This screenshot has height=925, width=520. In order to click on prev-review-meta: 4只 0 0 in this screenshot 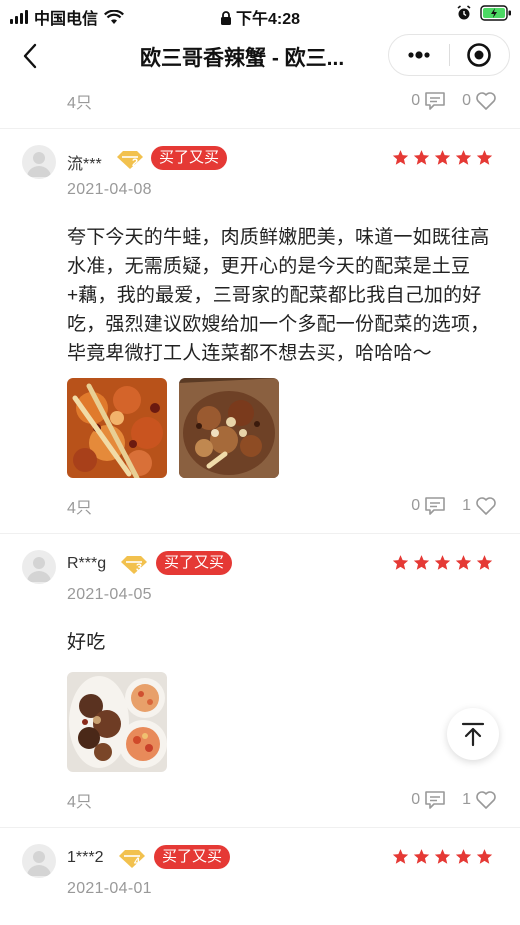, I will do `click(282, 101)`.